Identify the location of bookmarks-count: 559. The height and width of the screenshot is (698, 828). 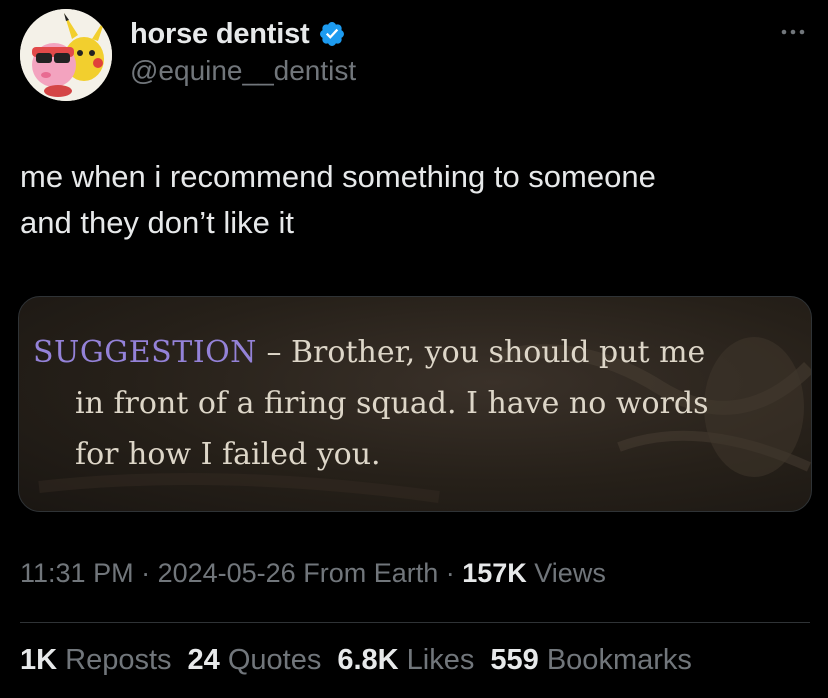
(514, 660).